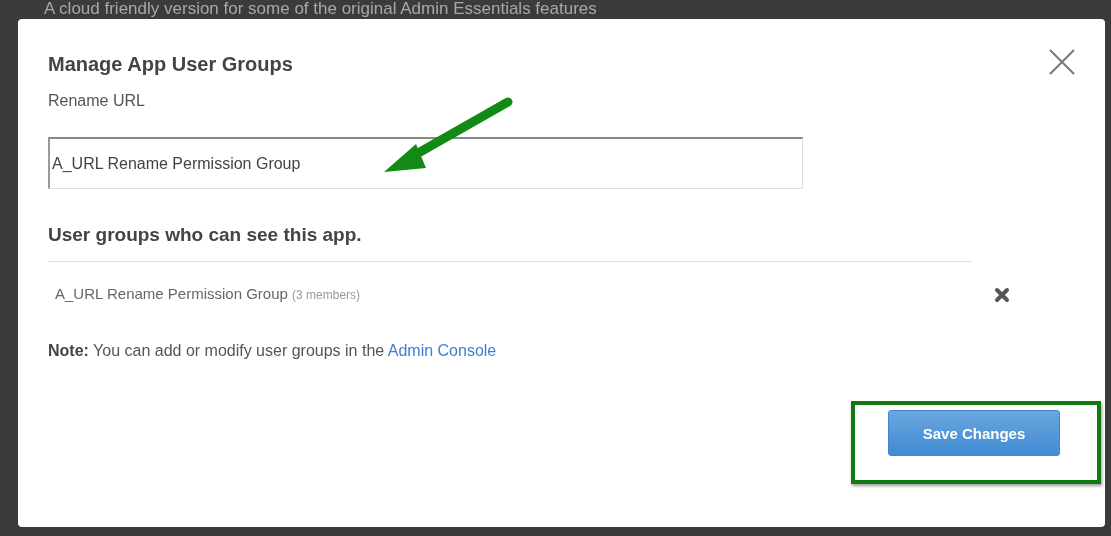  I want to click on remove-icon, so click(1002, 294).